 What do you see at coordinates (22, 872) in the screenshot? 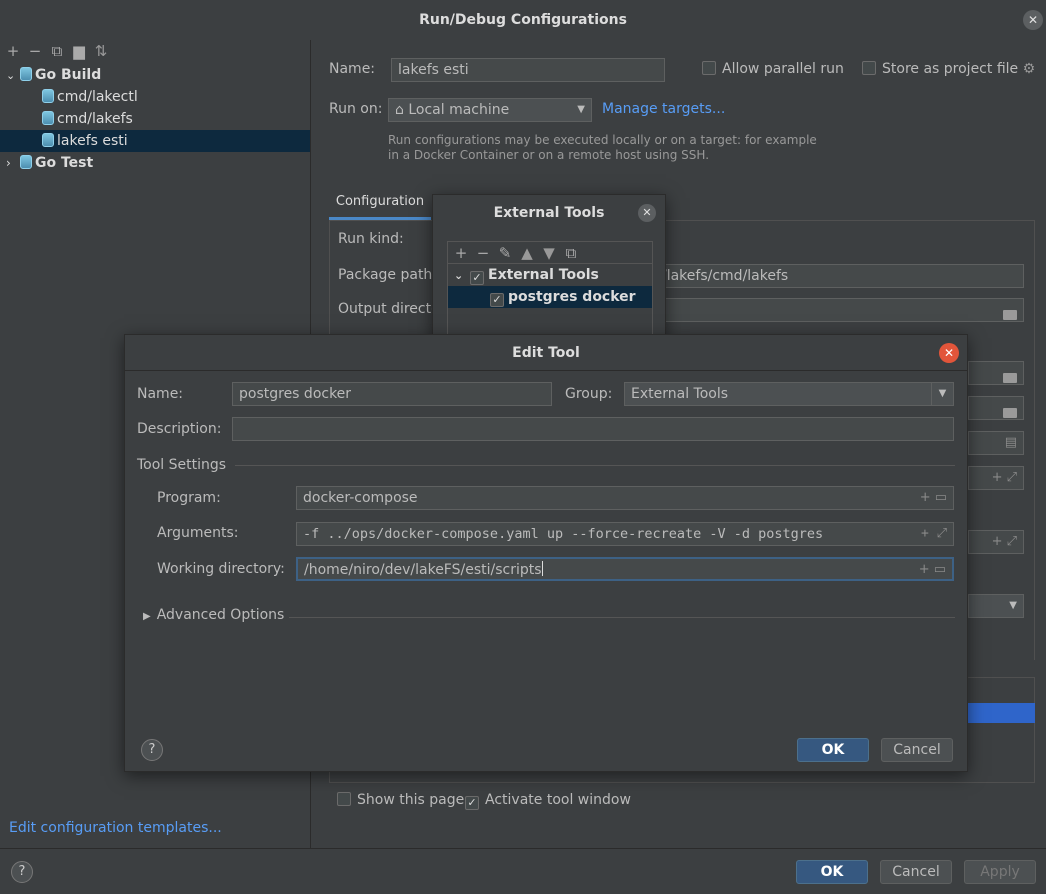
I see `help-button: ?` at bounding box center [22, 872].